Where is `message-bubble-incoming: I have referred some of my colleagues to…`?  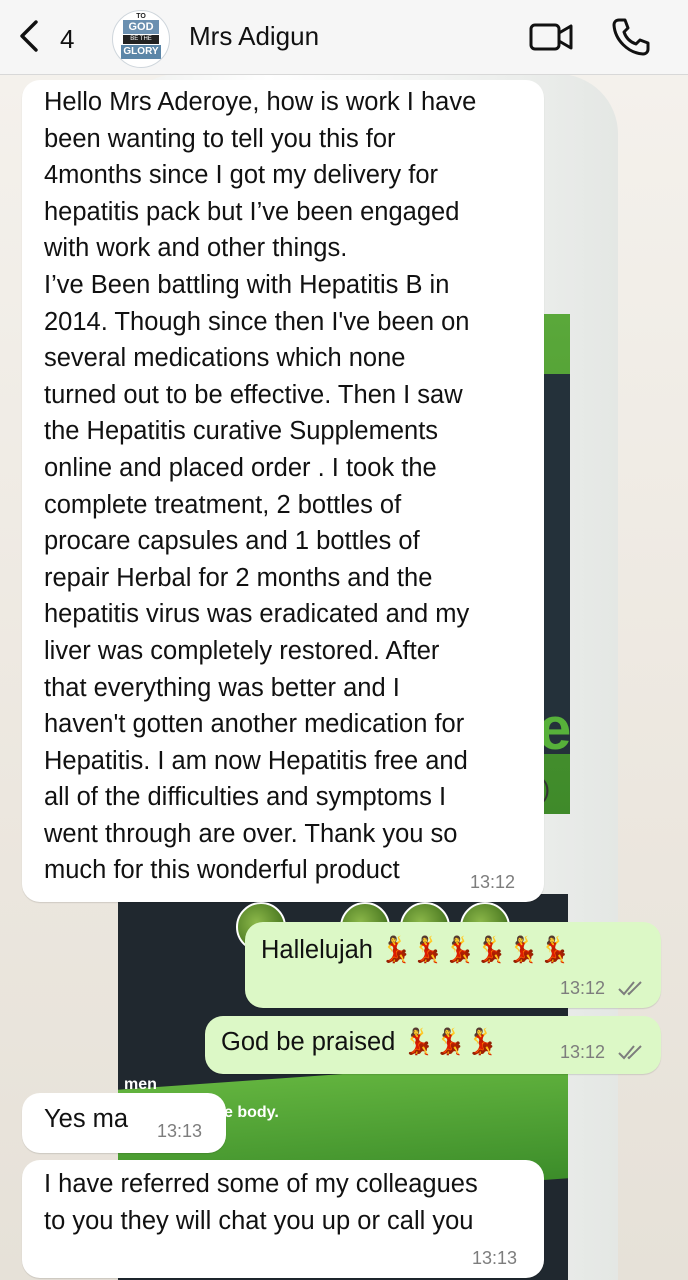
message-bubble-incoming: I have referred some of my colleagues to… is located at coordinates (283, 1219).